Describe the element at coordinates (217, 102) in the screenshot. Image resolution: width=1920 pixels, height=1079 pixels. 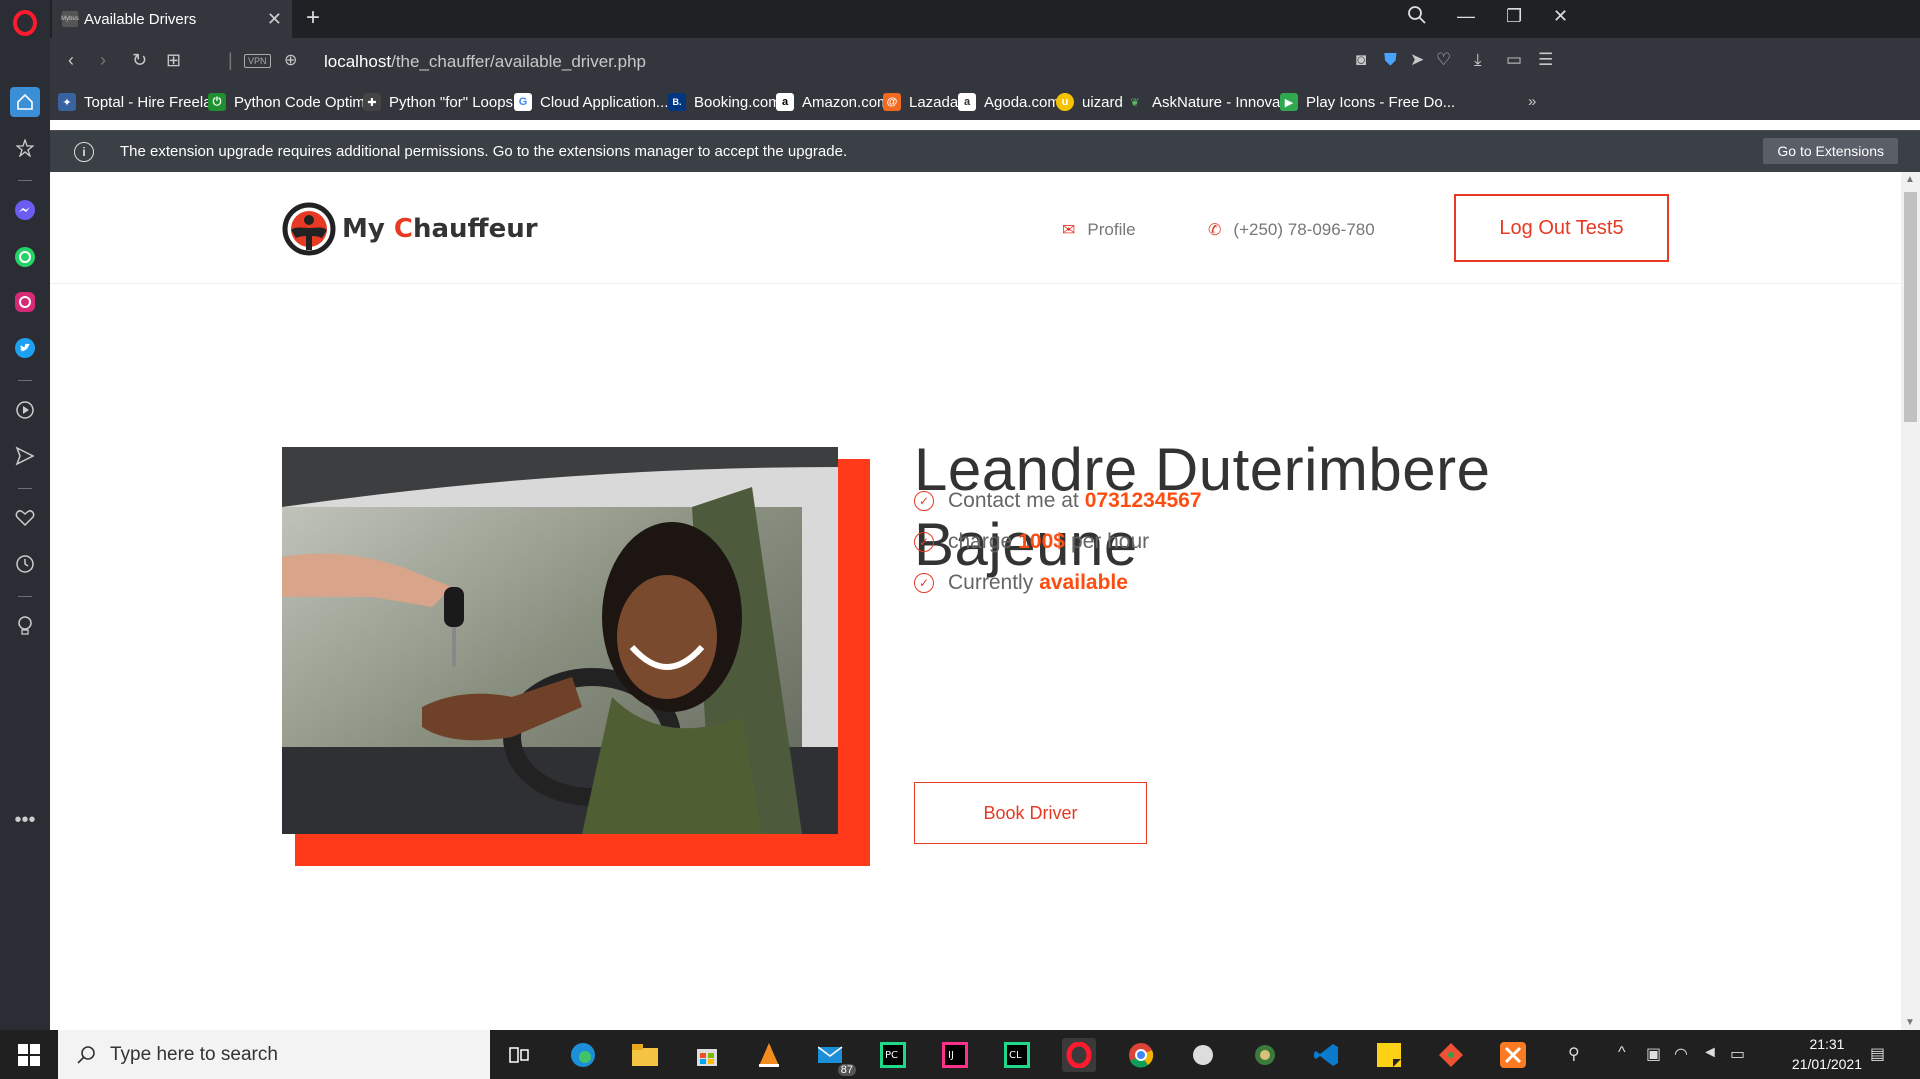
I see `python-code-icon: ⏻` at that location.